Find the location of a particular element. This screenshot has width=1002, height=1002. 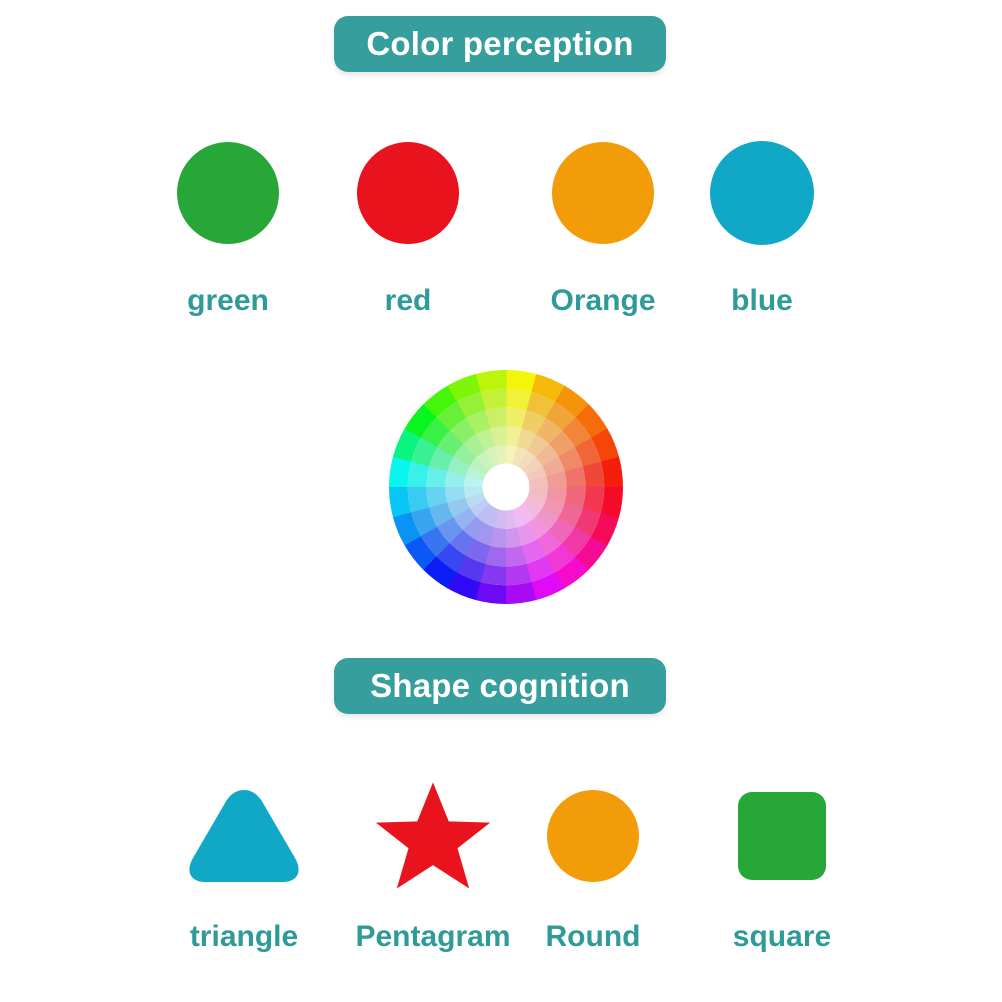

section-banner-color-perception: Color perception is located at coordinates (500, 44).